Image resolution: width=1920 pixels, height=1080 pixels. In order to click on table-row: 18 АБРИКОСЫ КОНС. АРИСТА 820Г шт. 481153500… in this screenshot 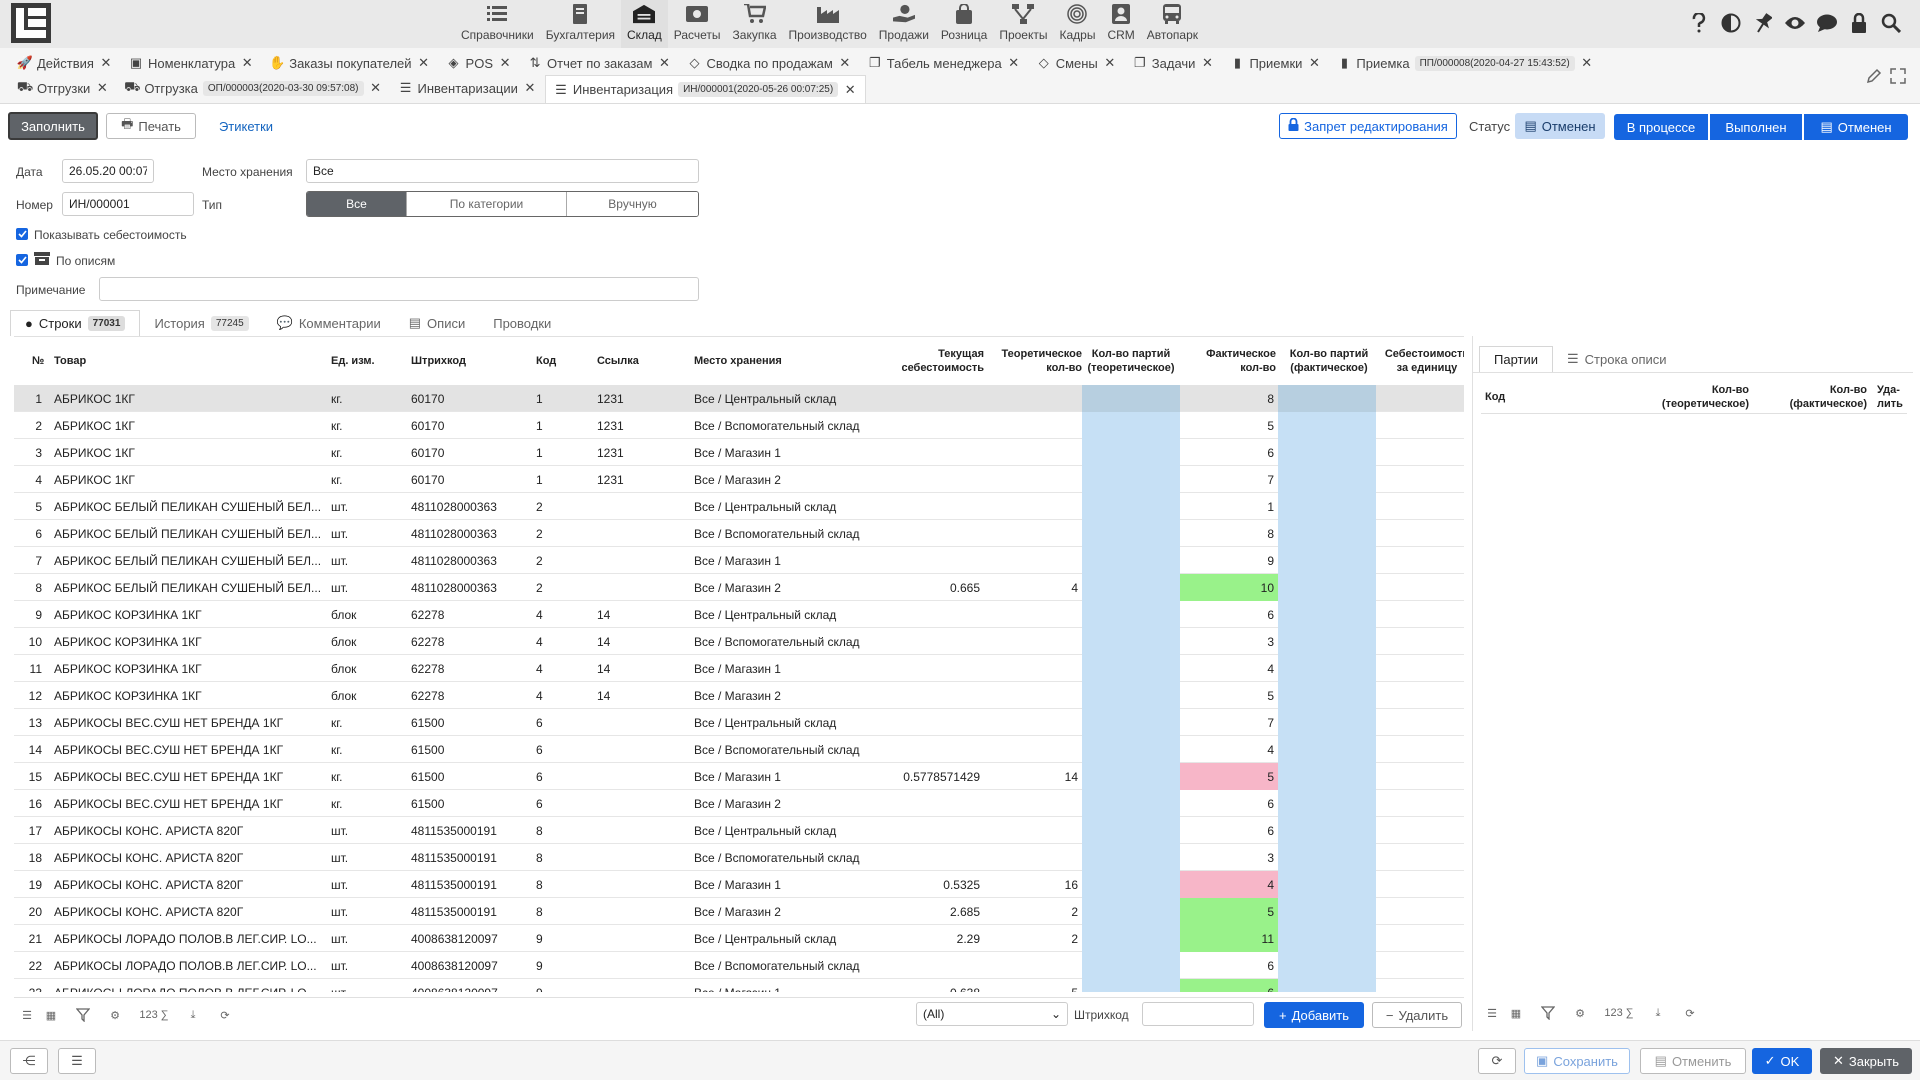, I will do `click(739, 857)`.